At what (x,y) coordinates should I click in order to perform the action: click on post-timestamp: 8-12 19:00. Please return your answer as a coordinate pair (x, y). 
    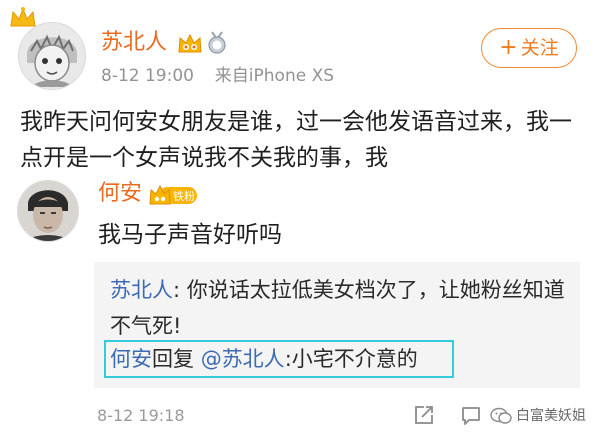
    Looking at the image, I should click on (147, 76).